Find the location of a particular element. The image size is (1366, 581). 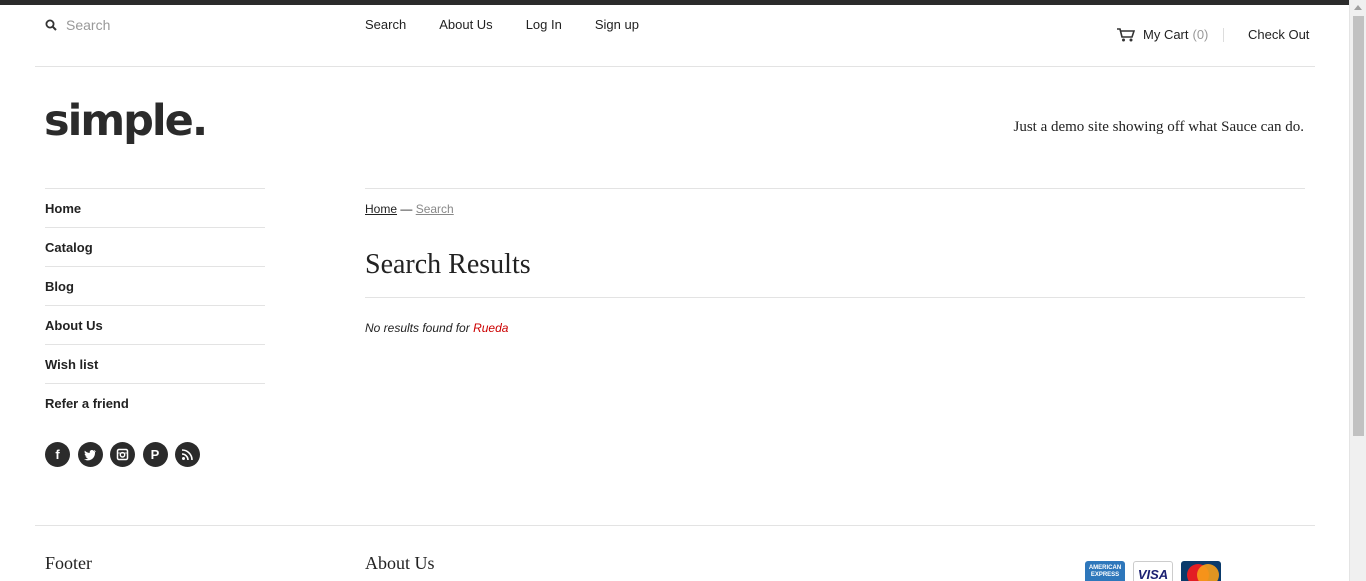

pinterest-icon: P is located at coordinates (155, 454).